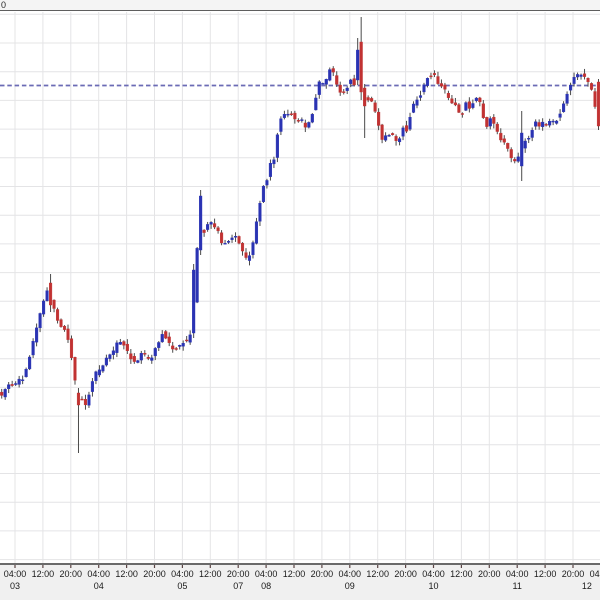  Describe the element at coordinates (4, 5) in the screenshot. I see `chart-title-fragment: 0` at that location.